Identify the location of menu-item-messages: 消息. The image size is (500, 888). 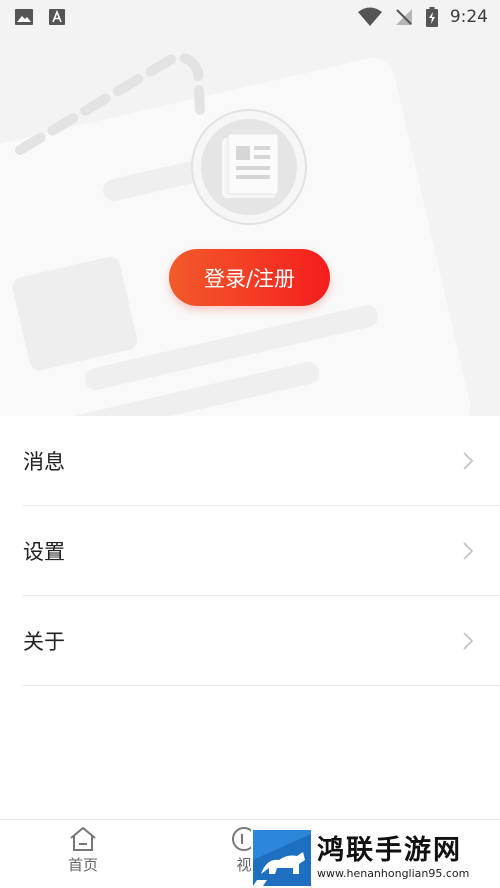
(250, 461).